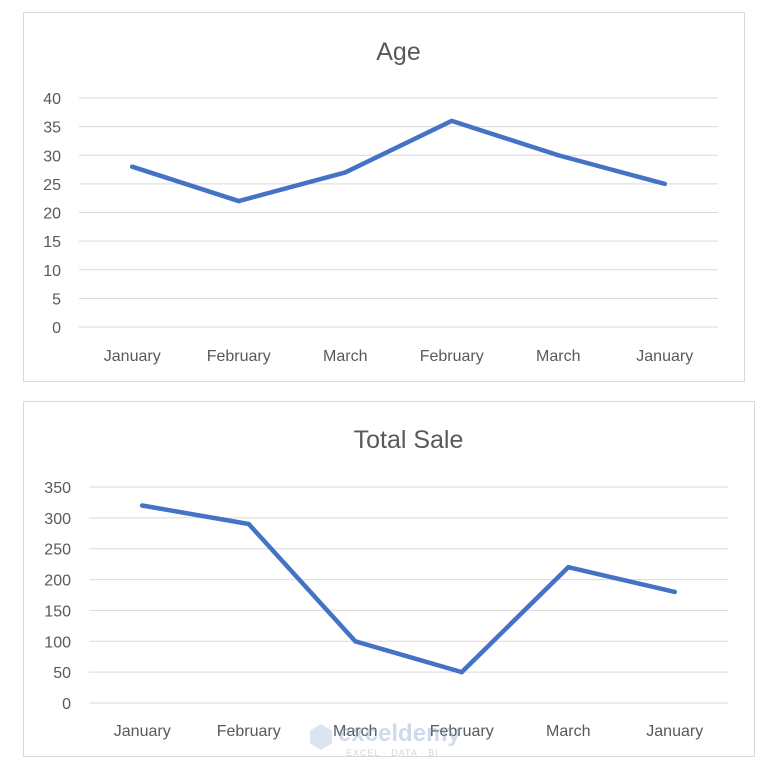  I want to click on exceldemy-logo-icon, so click(321, 737).